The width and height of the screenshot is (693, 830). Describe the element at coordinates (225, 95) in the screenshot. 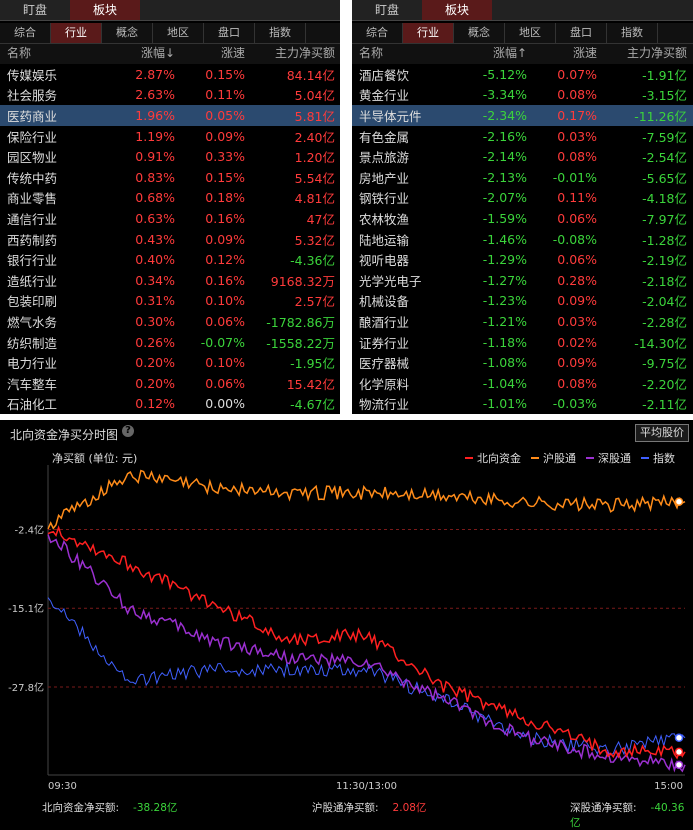

I see `speed-pct: 0.11%` at that location.